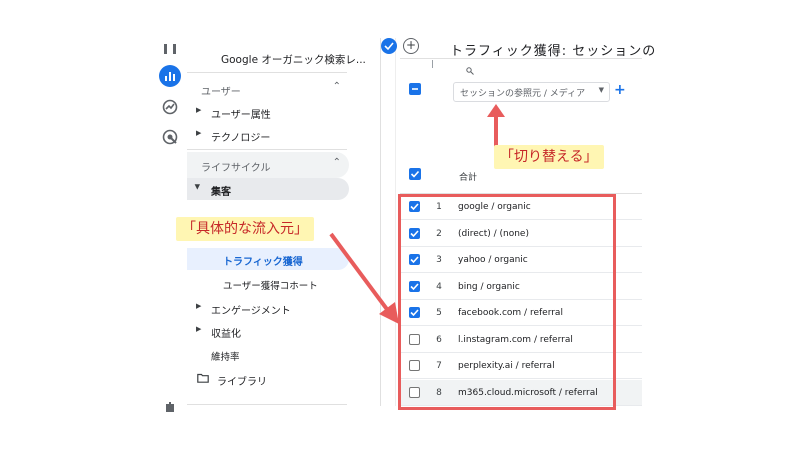 The image size is (800, 450). Describe the element at coordinates (268, 89) in the screenshot. I see `section-user-header: ユーザー ⌃` at that location.